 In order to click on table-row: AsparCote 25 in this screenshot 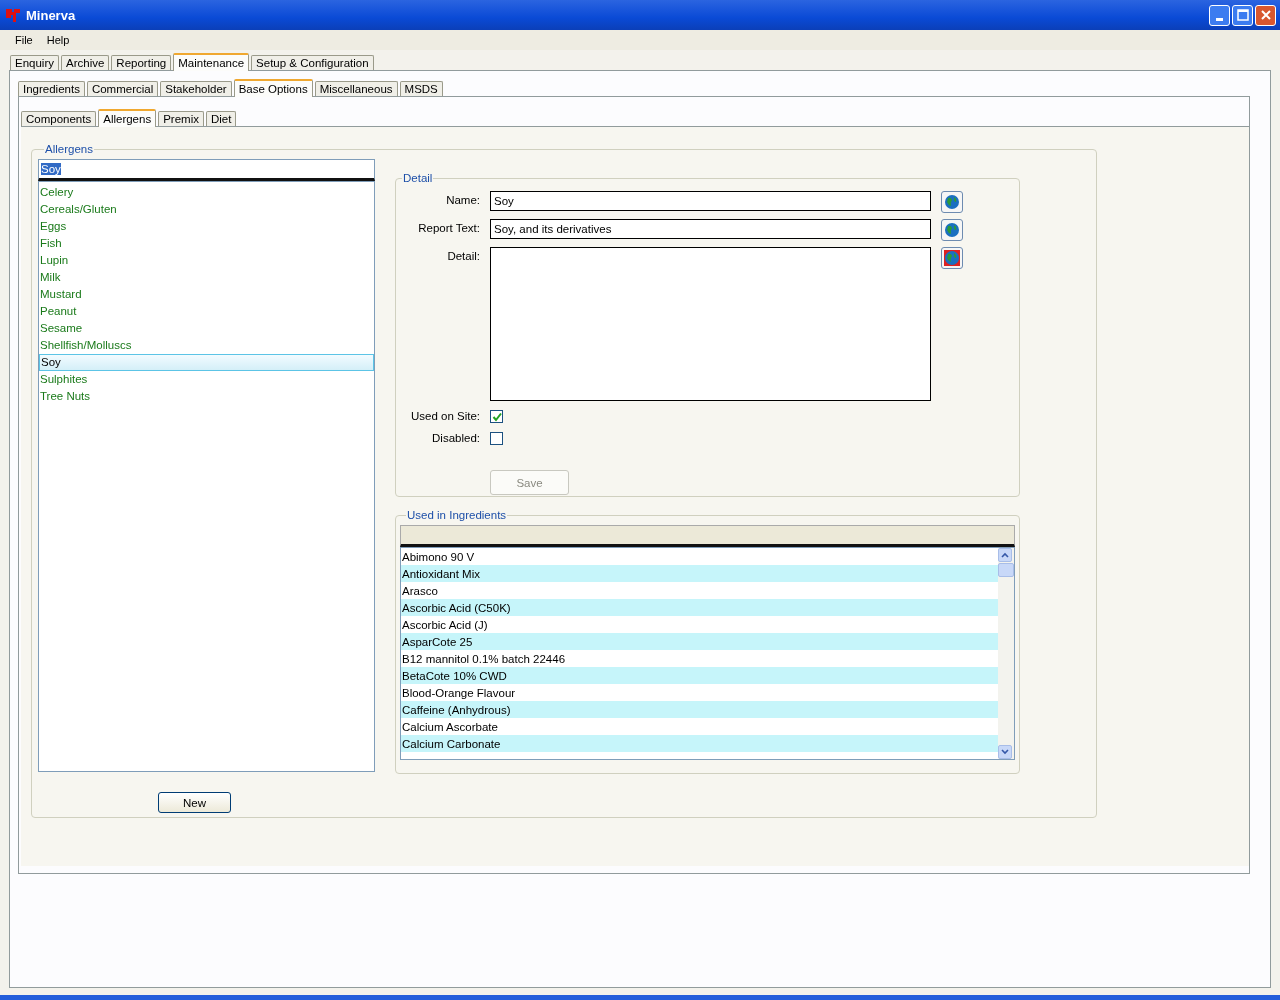, I will do `click(699, 641)`.